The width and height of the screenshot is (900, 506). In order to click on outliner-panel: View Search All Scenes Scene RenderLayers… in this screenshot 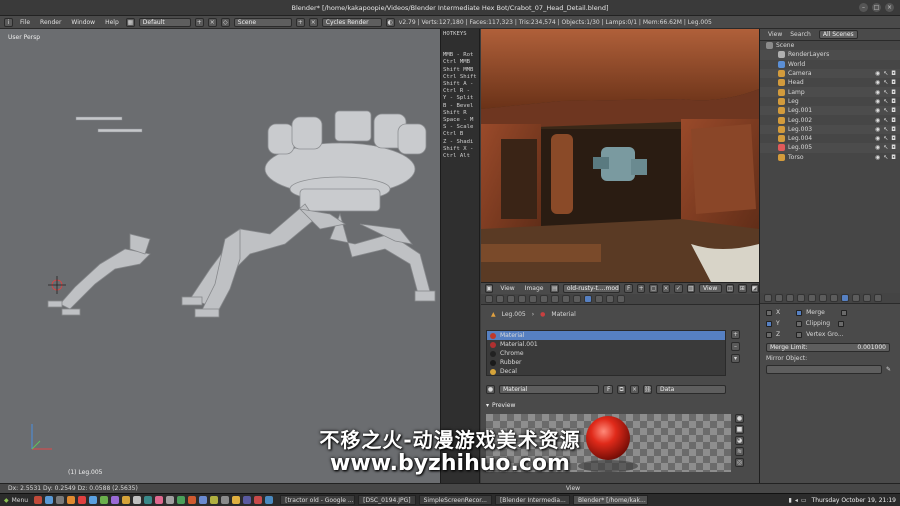, I will do `click(829, 161)`.